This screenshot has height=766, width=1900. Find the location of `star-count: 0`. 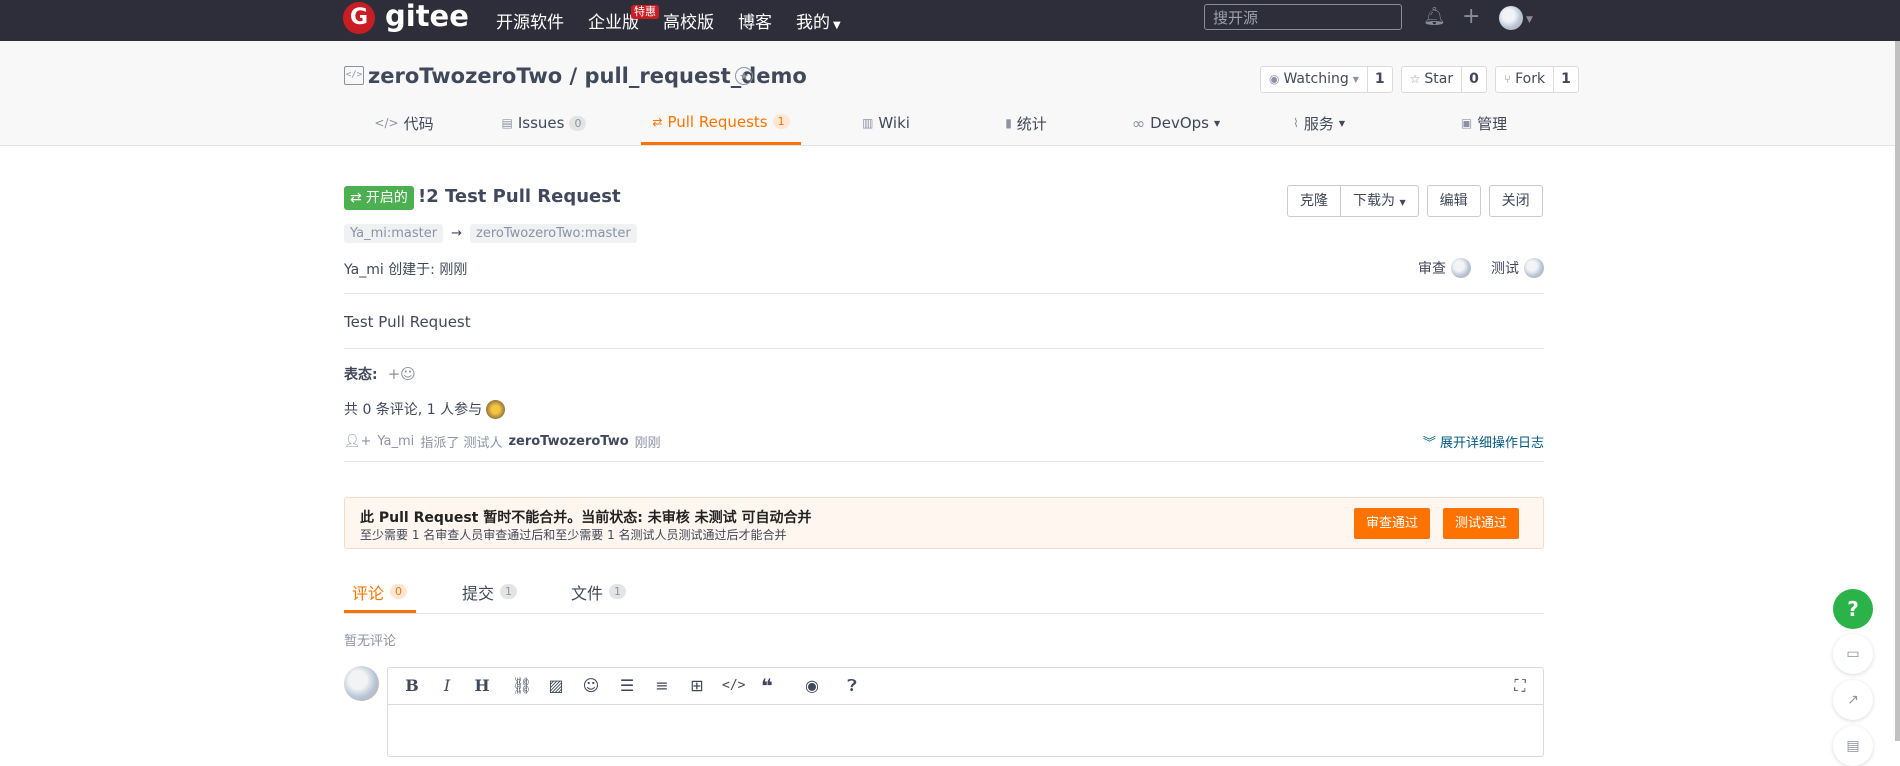

star-count: 0 is located at coordinates (1473, 79).